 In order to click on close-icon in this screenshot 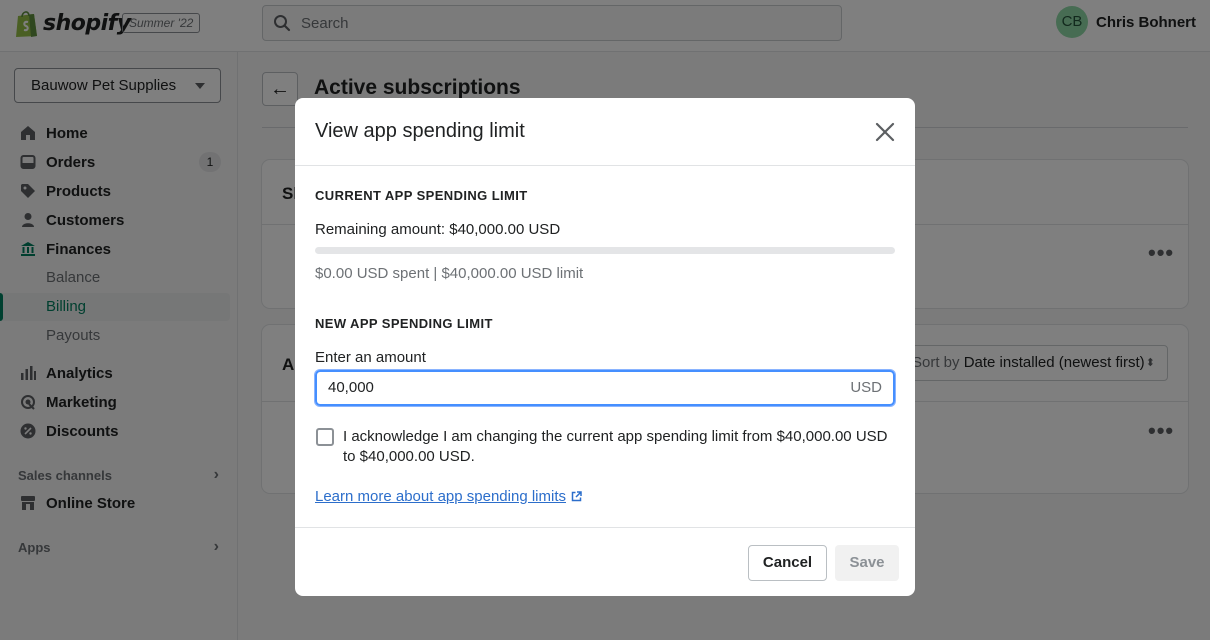, I will do `click(885, 132)`.